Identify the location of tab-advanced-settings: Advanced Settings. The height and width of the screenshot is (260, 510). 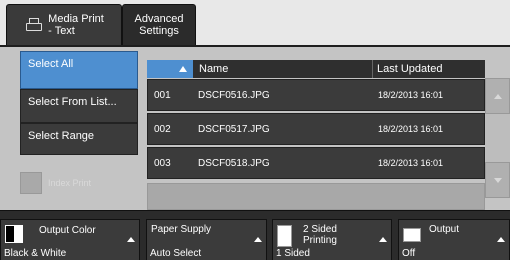
(159, 24).